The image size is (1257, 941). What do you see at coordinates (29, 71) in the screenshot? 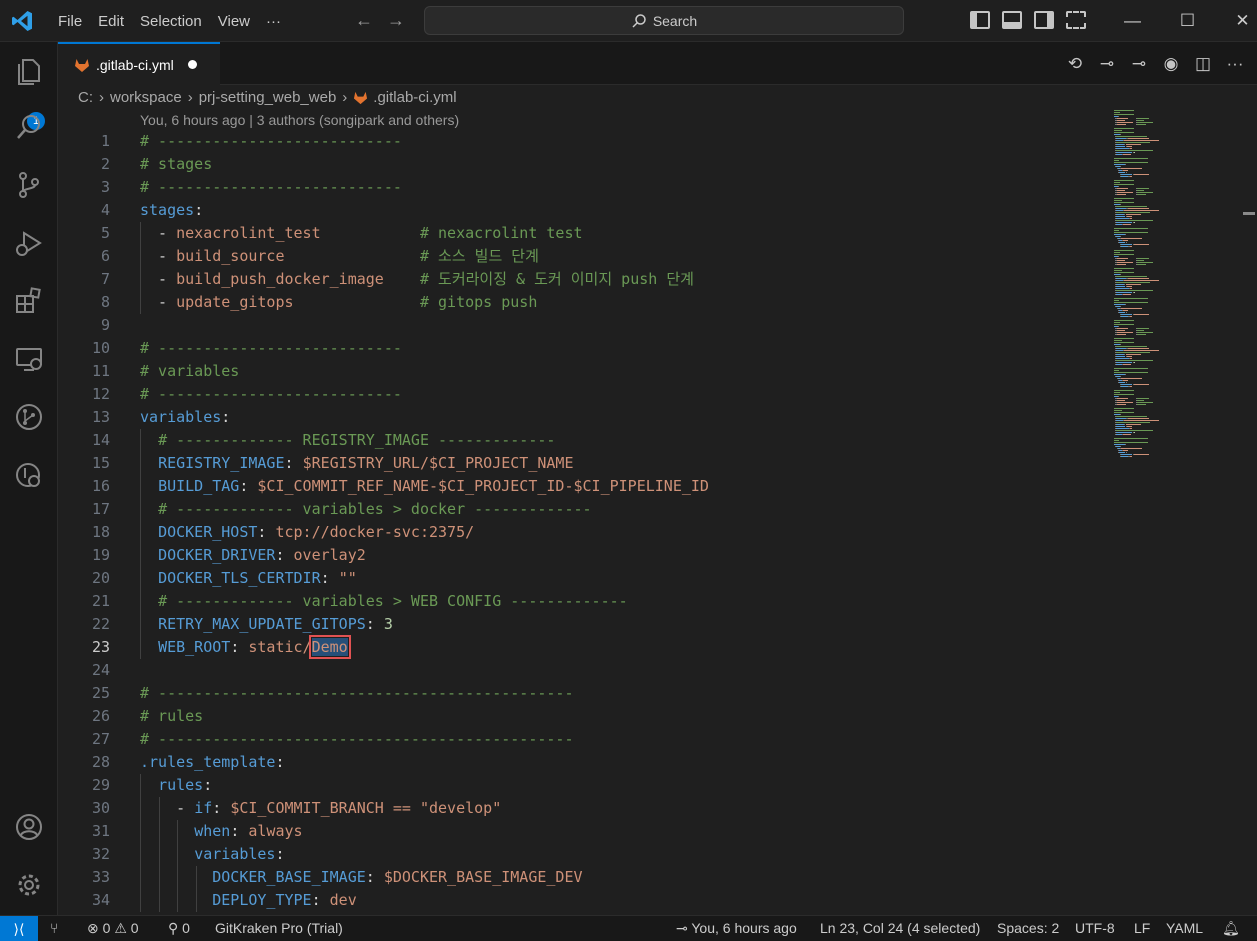
I see `explorer-icon` at bounding box center [29, 71].